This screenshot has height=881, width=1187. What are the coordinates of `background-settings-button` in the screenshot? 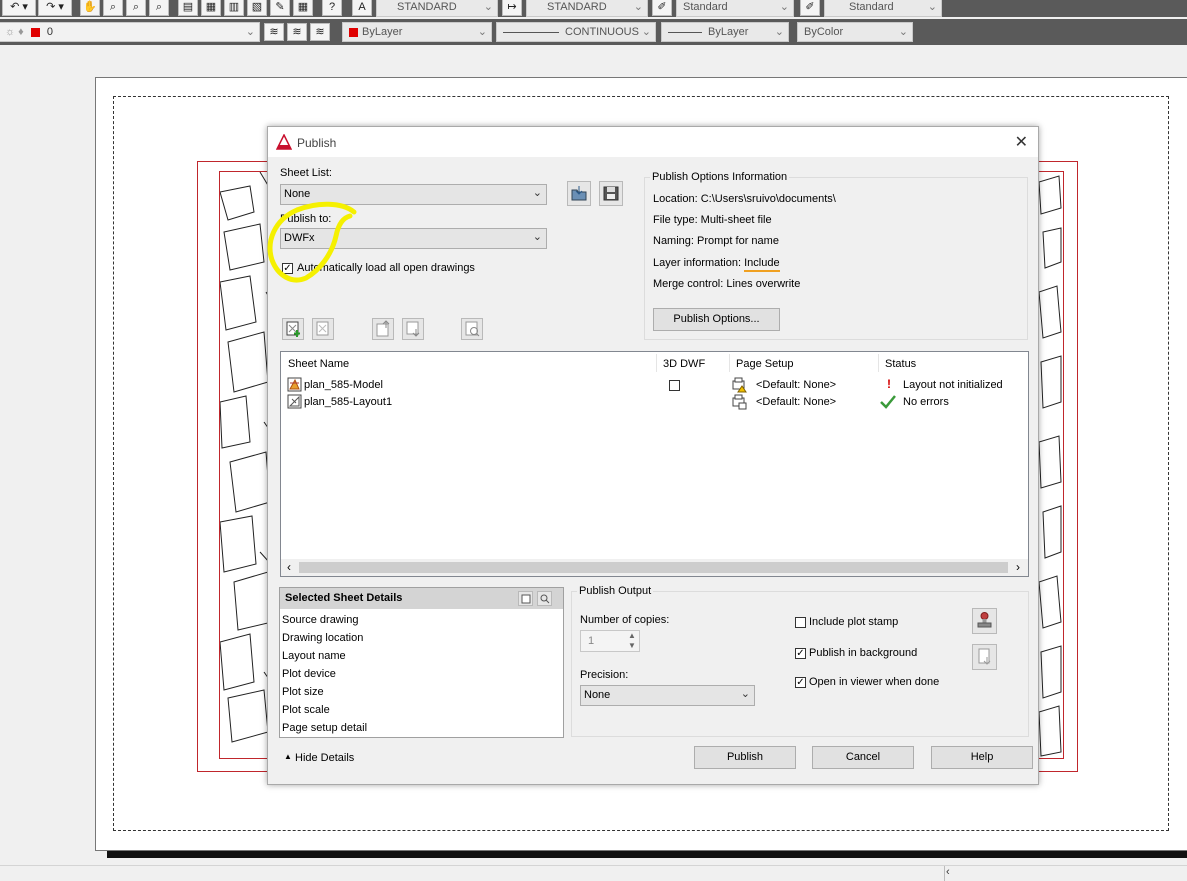 It's located at (984, 657).